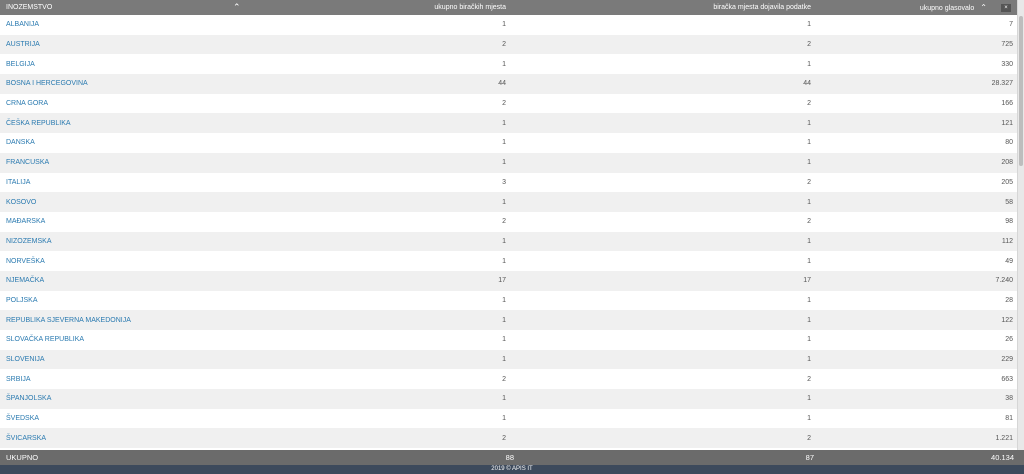  I want to click on col-header-polling-reported: biračka mjesta dojavila podatke, so click(662, 7).